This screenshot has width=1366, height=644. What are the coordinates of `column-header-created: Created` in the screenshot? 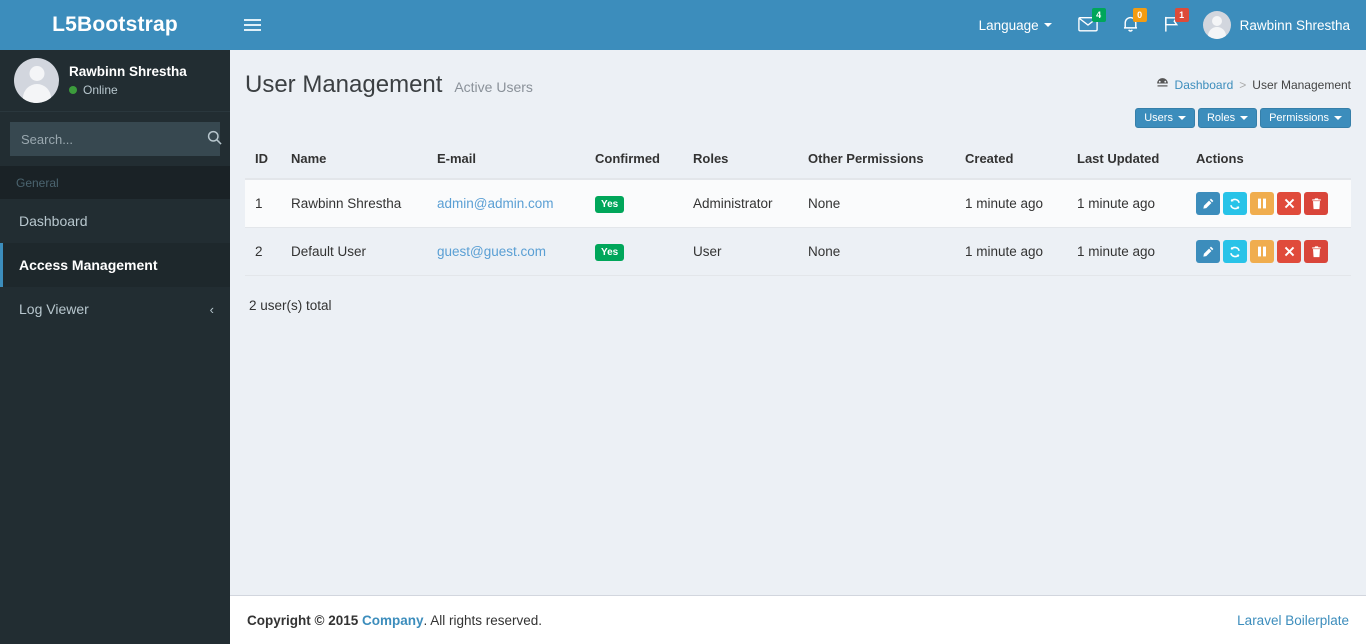 It's located at (1011, 161).